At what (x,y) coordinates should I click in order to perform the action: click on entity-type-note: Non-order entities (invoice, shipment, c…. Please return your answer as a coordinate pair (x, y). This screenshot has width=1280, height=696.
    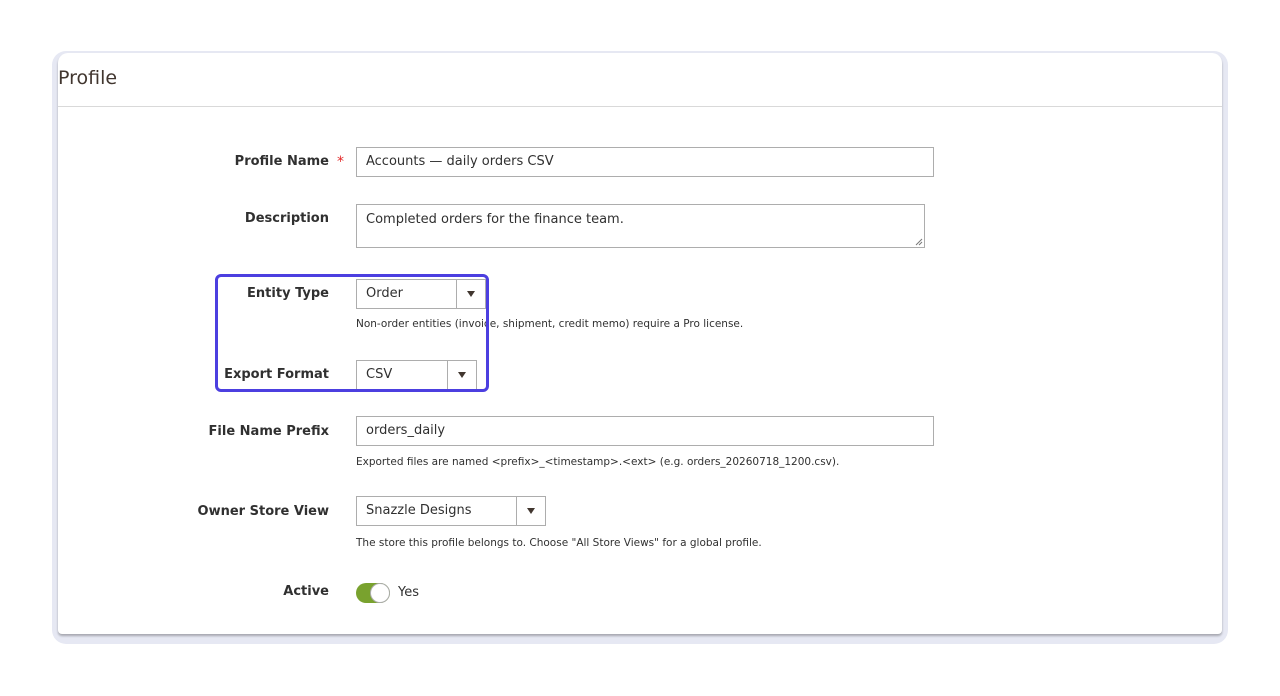
    Looking at the image, I should click on (550, 324).